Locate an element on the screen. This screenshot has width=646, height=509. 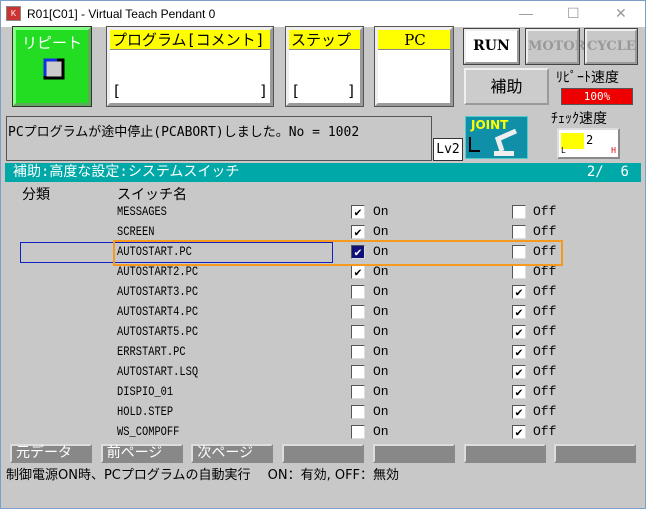
check-speed-gauge: 2 L H is located at coordinates (588, 143).